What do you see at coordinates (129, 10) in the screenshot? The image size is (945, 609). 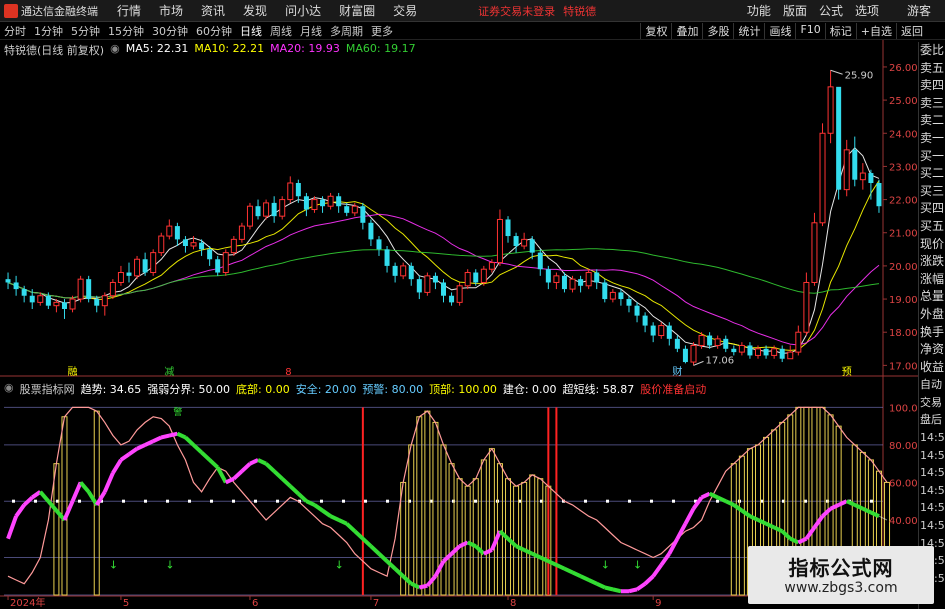 I see `menu-quotes: 行情` at bounding box center [129, 10].